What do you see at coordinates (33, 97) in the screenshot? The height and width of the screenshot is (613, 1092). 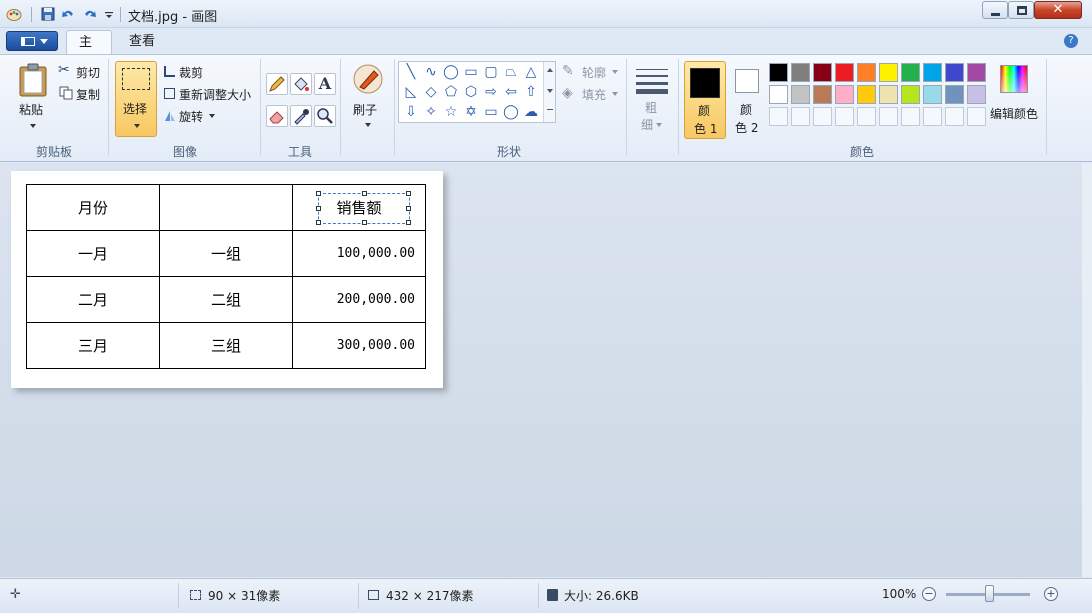 I see `paste-button: 粘贴` at bounding box center [33, 97].